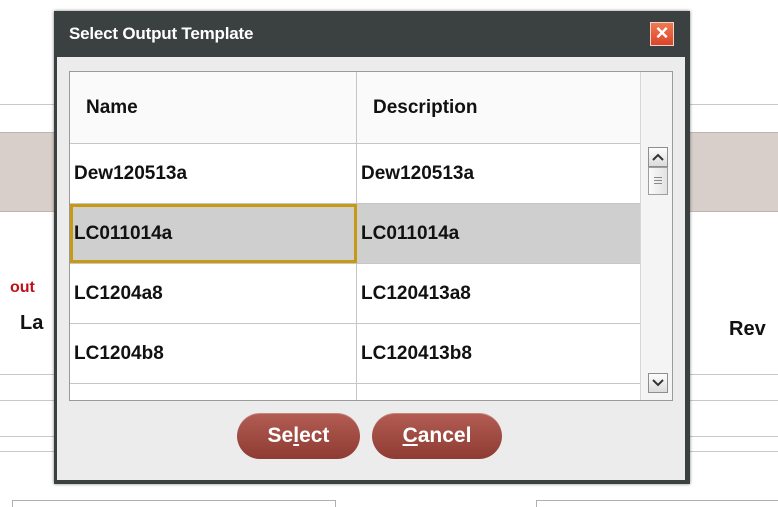  I want to click on cell-description: LC120413a8, so click(498, 293).